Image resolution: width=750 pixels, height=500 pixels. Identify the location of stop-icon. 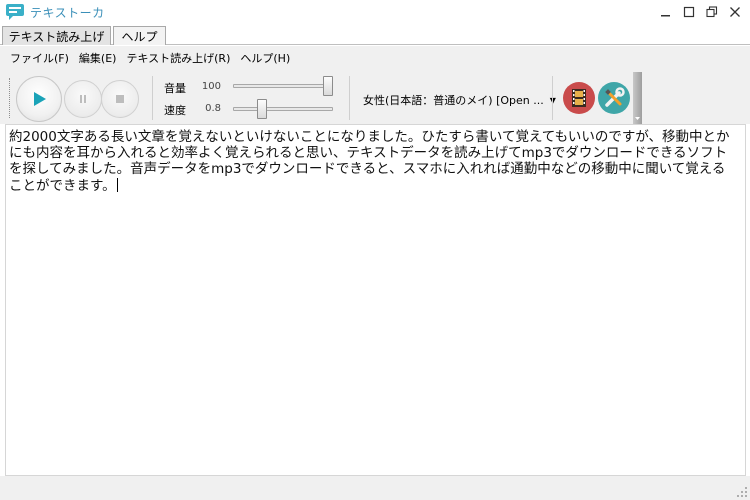
(120, 99).